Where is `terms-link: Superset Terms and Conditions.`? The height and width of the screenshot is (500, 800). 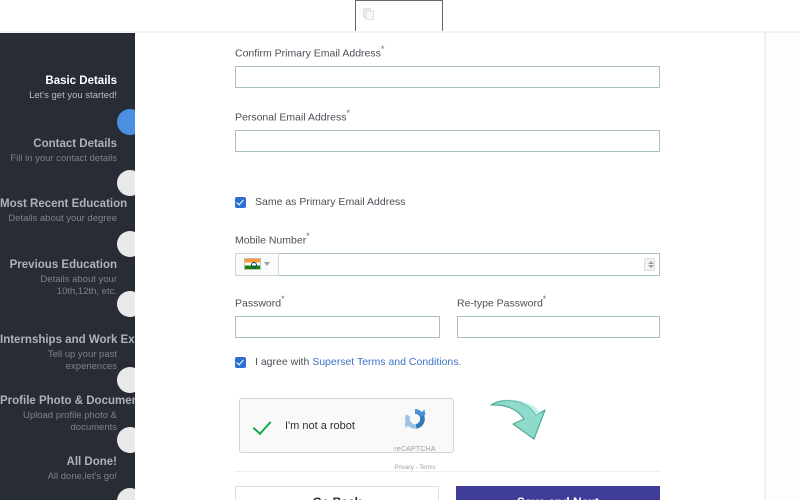
terms-link: Superset Terms and Conditions. is located at coordinates (386, 362).